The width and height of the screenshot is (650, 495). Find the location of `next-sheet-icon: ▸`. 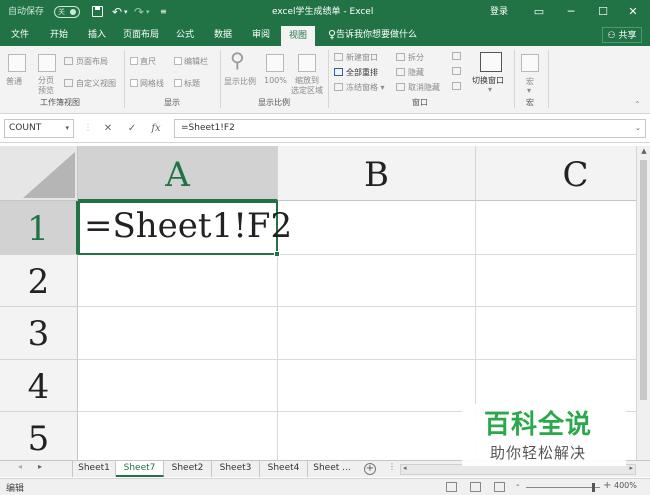

next-sheet-icon: ▸ is located at coordinates (40, 466).